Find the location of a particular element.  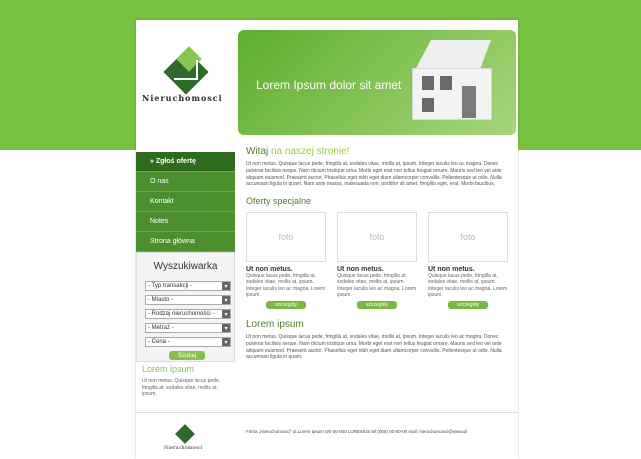

welcome-heading: Witaj na naszej stronie! is located at coordinates (379, 151).